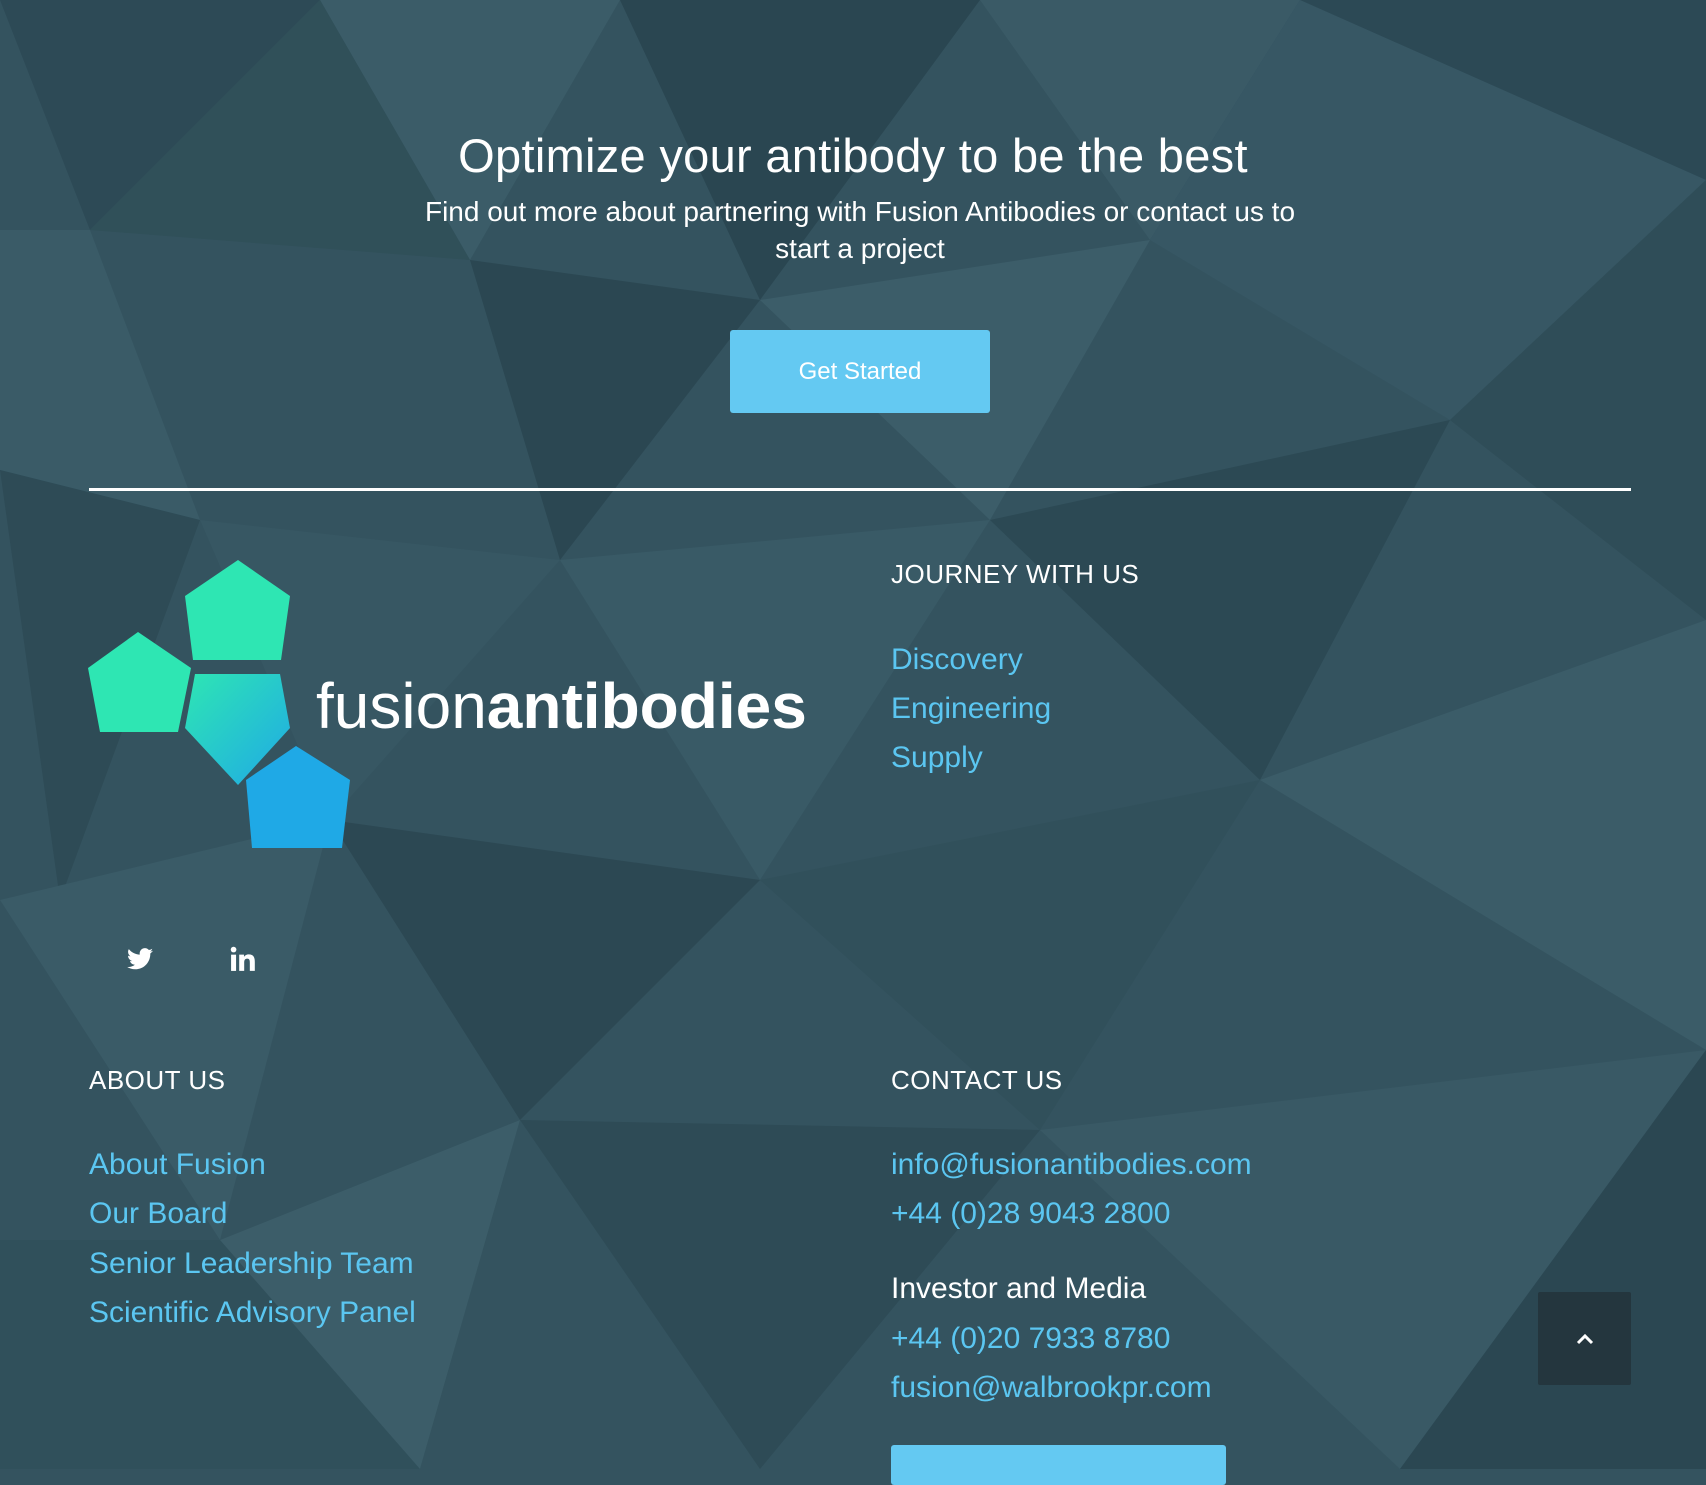 The height and width of the screenshot is (1485, 1706). What do you see at coordinates (957, 660) in the screenshot?
I see `journey-link-discovery: Discovery` at bounding box center [957, 660].